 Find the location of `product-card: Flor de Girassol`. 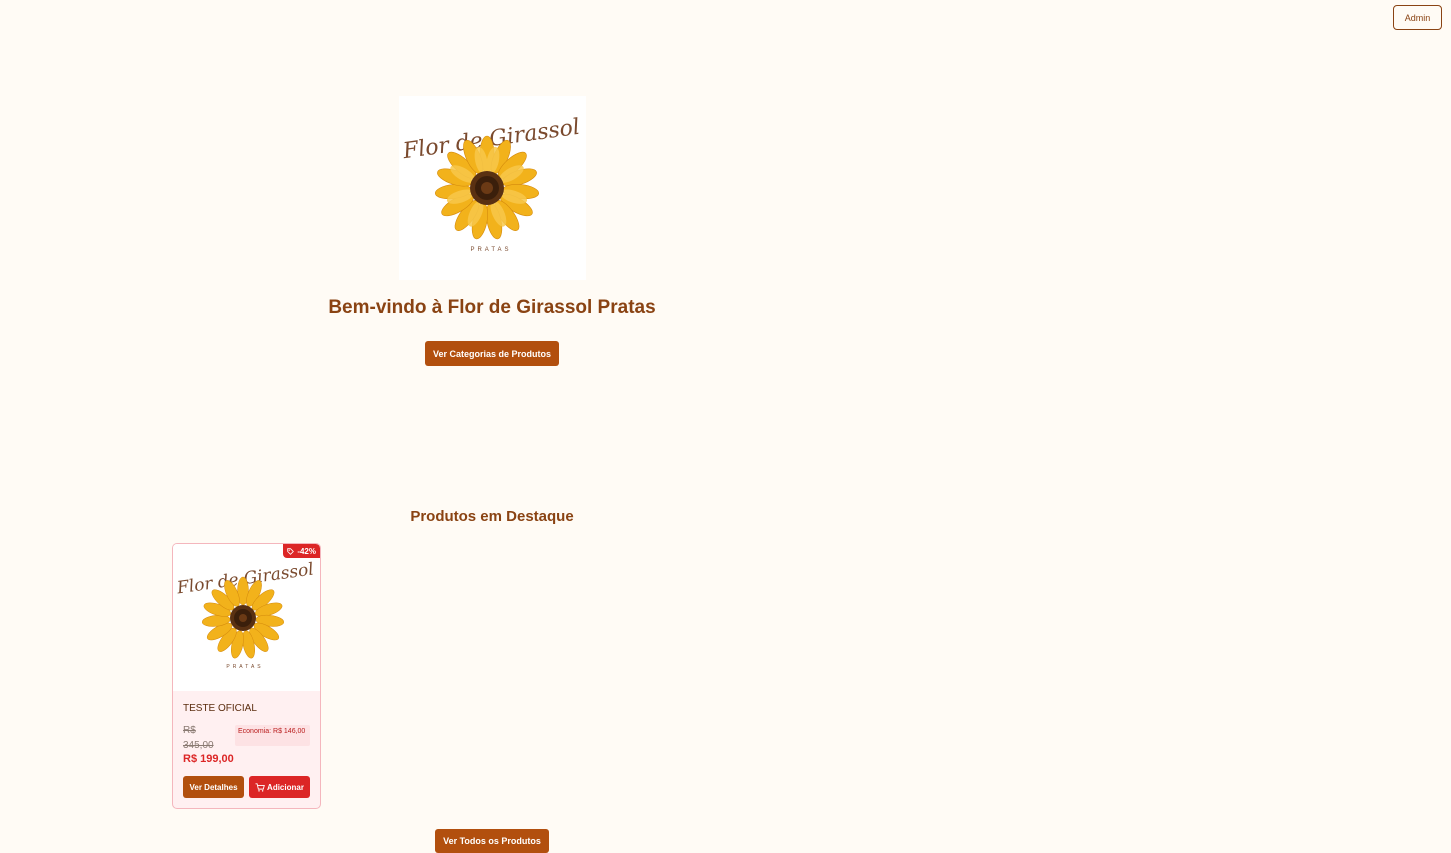

product-card: Flor de Girassol is located at coordinates (246, 676).